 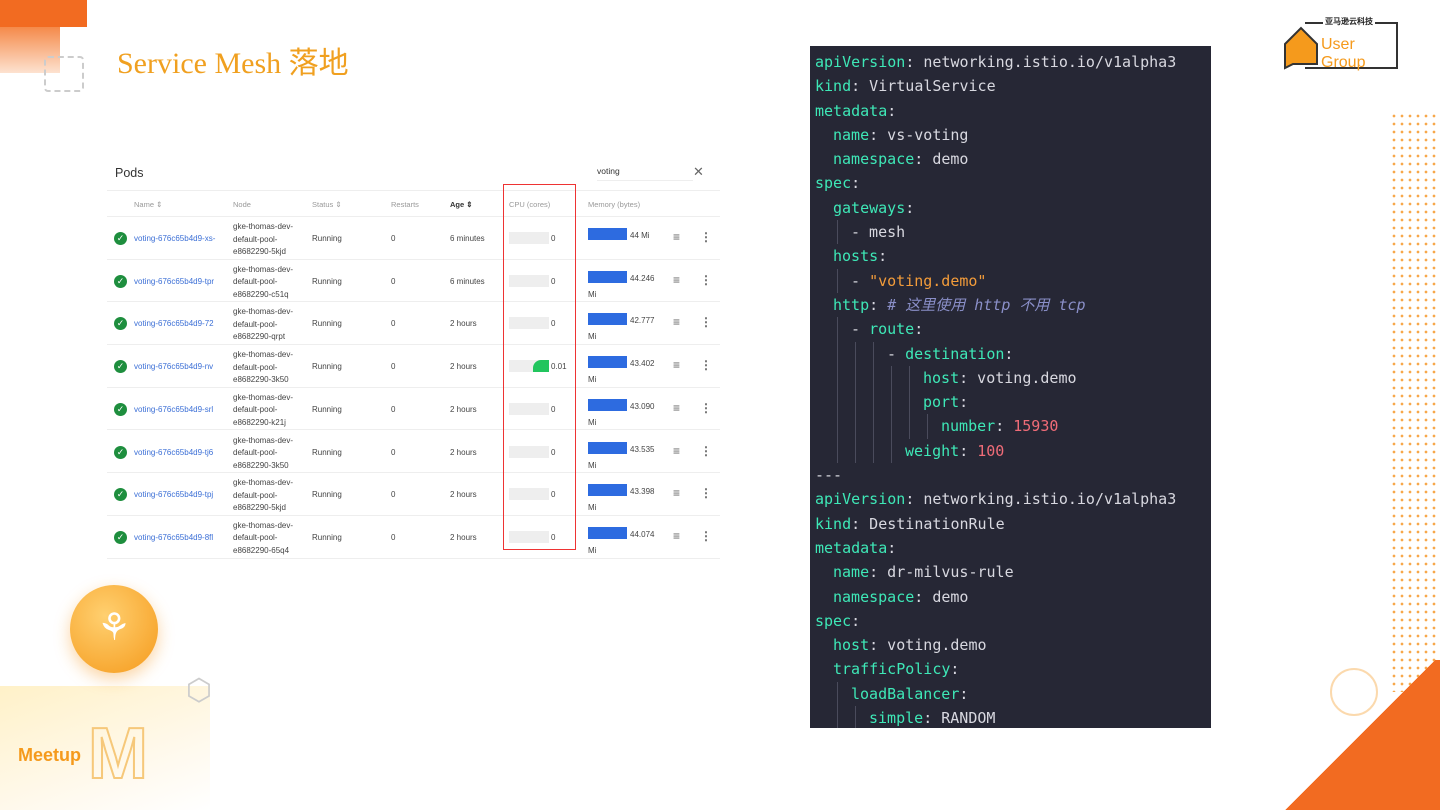 I want to click on code-token: kind, so click(x=833, y=86).